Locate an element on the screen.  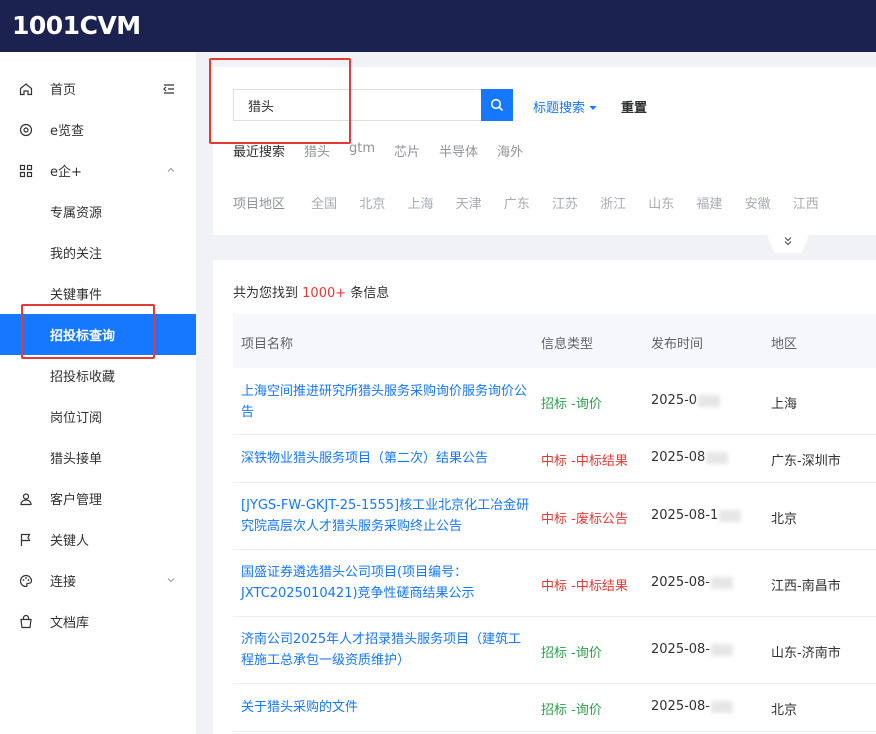
search-icon is located at coordinates (497, 105).